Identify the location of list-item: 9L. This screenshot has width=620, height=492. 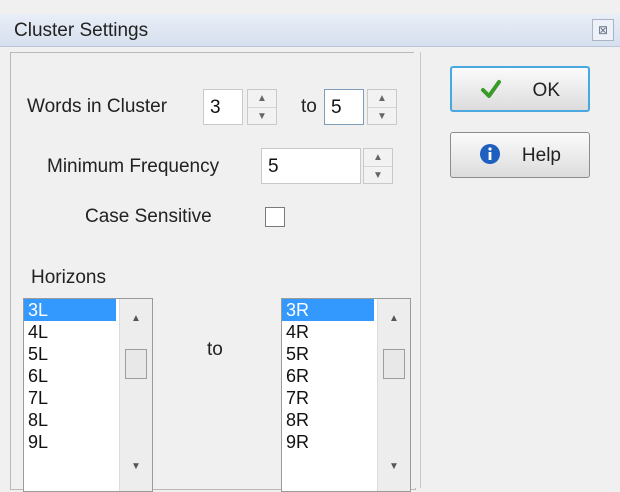
(70, 442).